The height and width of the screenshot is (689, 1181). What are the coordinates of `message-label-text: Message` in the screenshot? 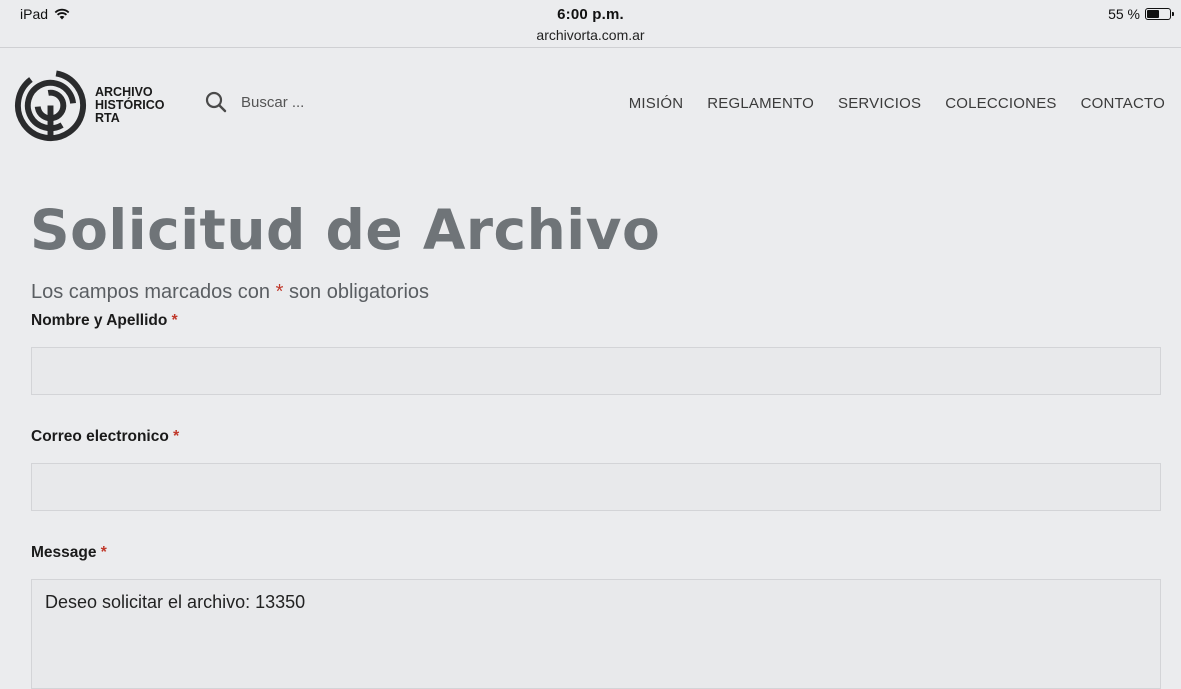 It's located at (64, 552).